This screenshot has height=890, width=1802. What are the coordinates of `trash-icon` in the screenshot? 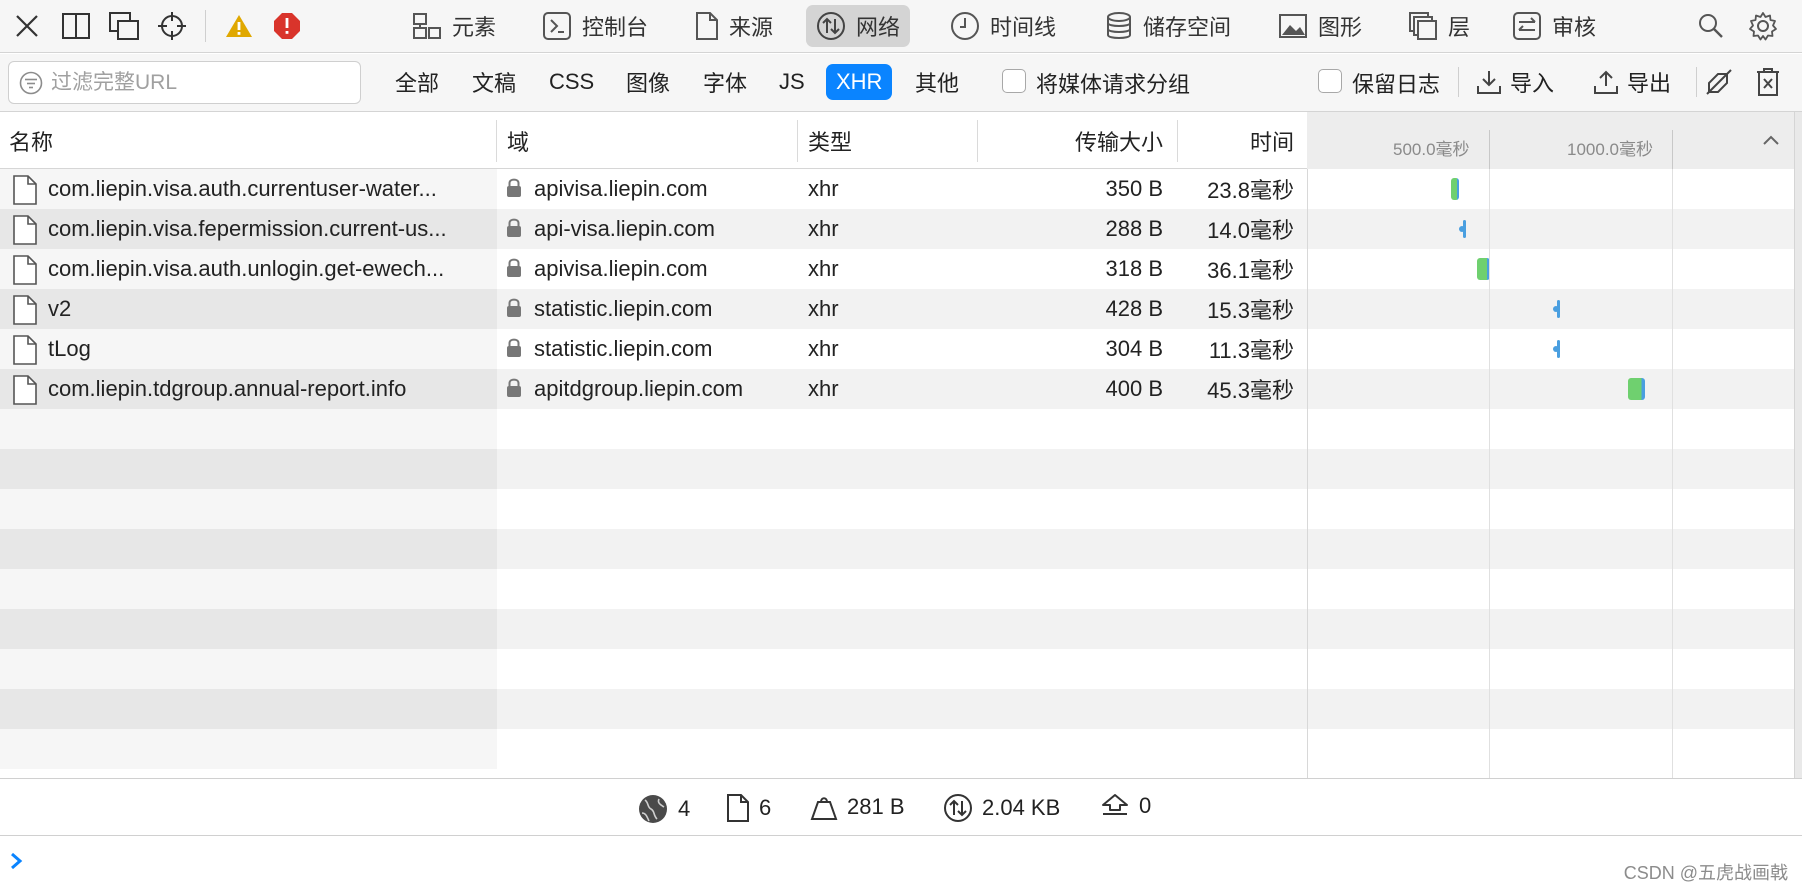 It's located at (1768, 82).